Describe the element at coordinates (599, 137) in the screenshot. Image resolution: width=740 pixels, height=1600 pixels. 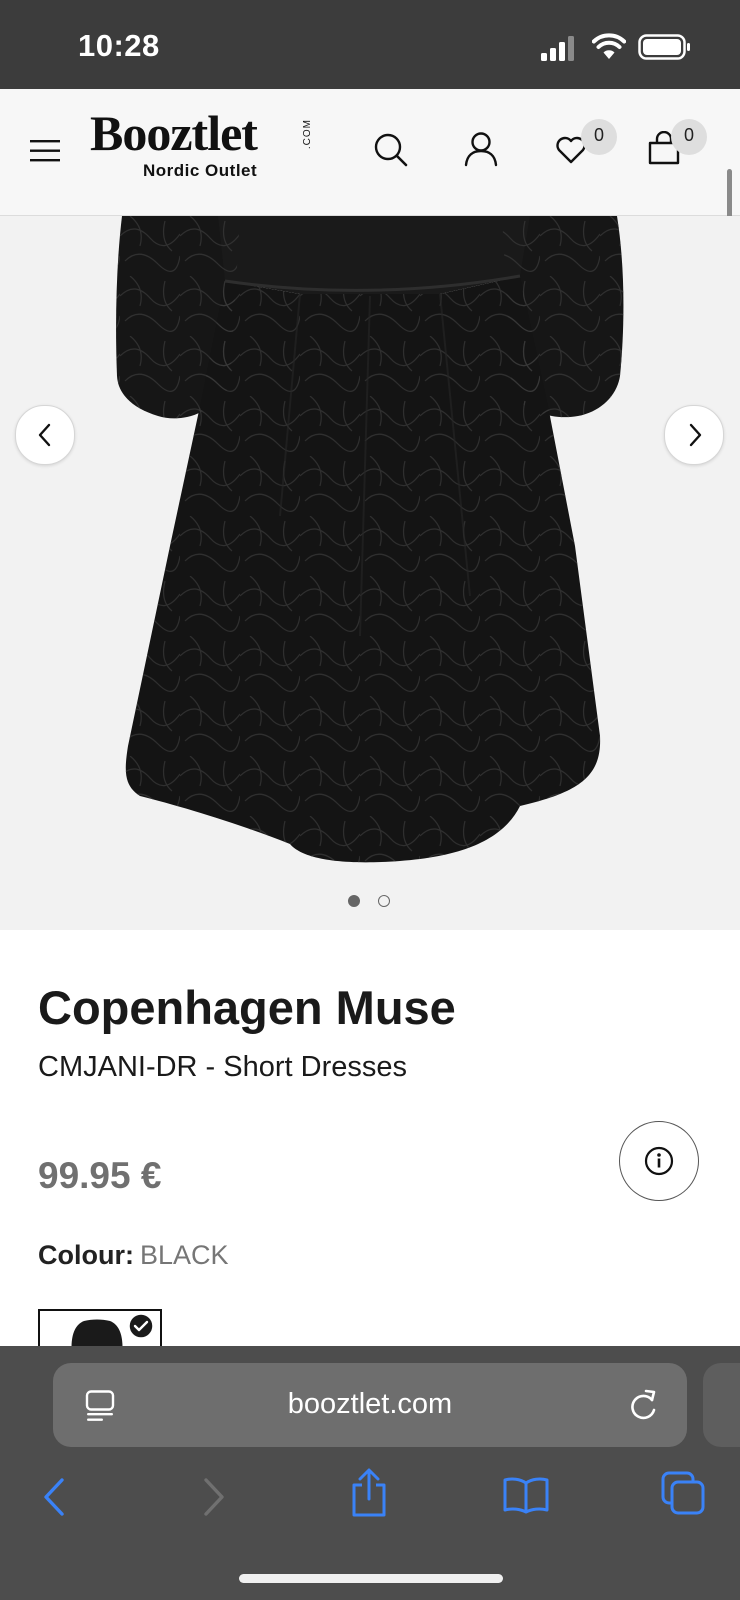
I see `wishlist-count-badge: 0` at that location.